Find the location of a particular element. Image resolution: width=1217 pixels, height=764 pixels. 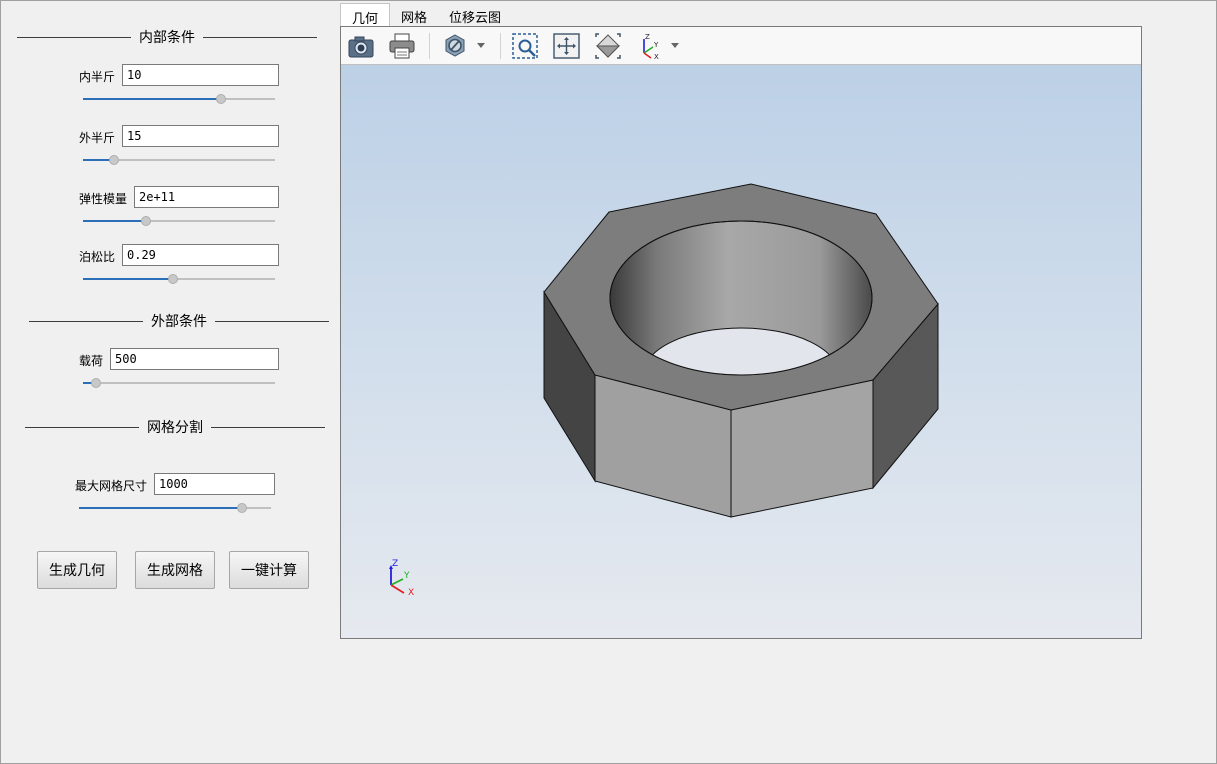

elastic-modulus-input: 2e+11 is located at coordinates (206, 197).